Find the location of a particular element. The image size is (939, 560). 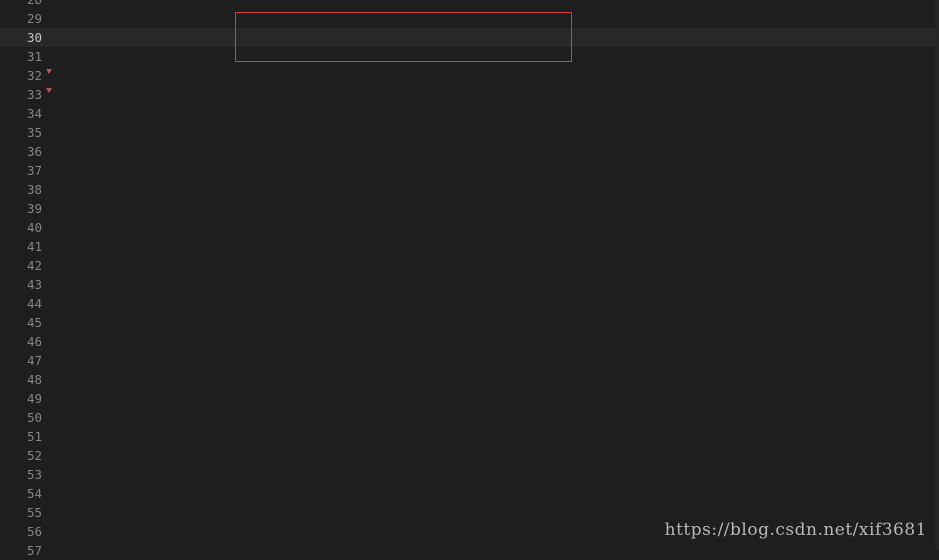

code-line: 49</ion-col> is located at coordinates (469, 398).